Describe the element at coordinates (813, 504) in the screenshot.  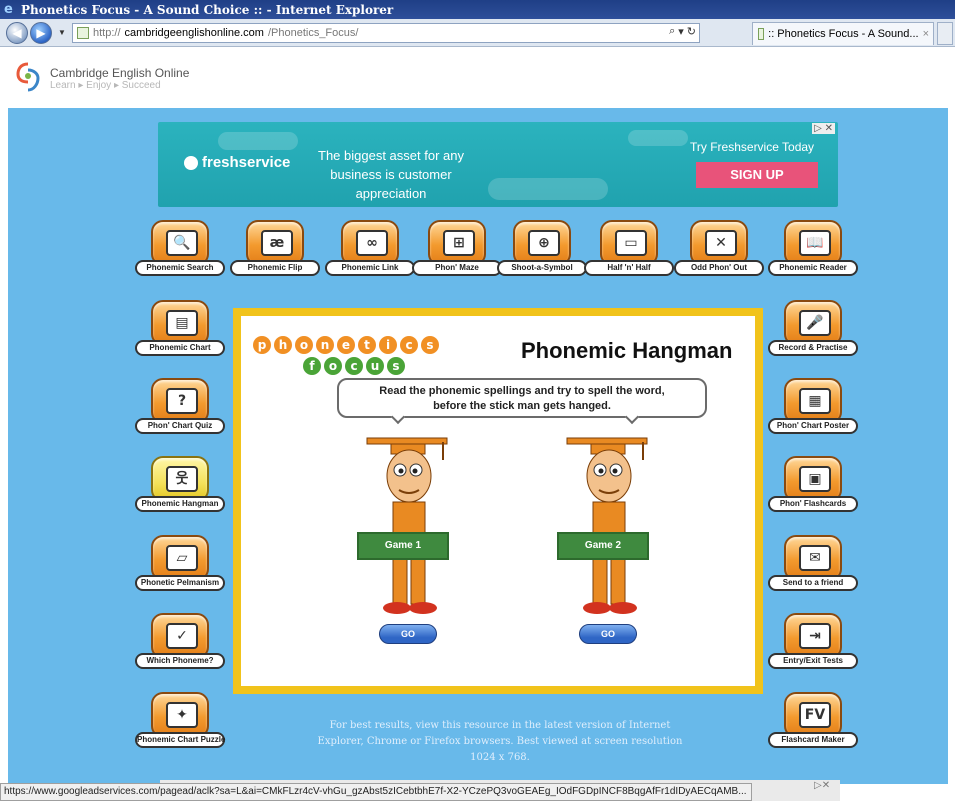
I see `tool-label: Phon' Flashcards` at that location.